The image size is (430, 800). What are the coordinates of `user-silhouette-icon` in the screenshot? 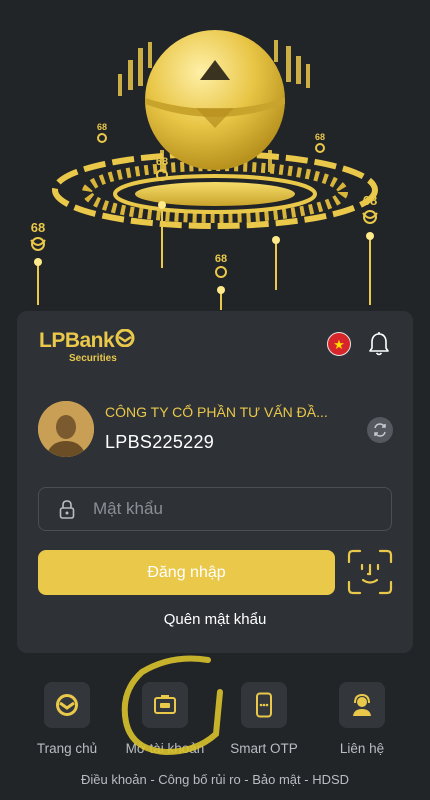 It's located at (66, 429).